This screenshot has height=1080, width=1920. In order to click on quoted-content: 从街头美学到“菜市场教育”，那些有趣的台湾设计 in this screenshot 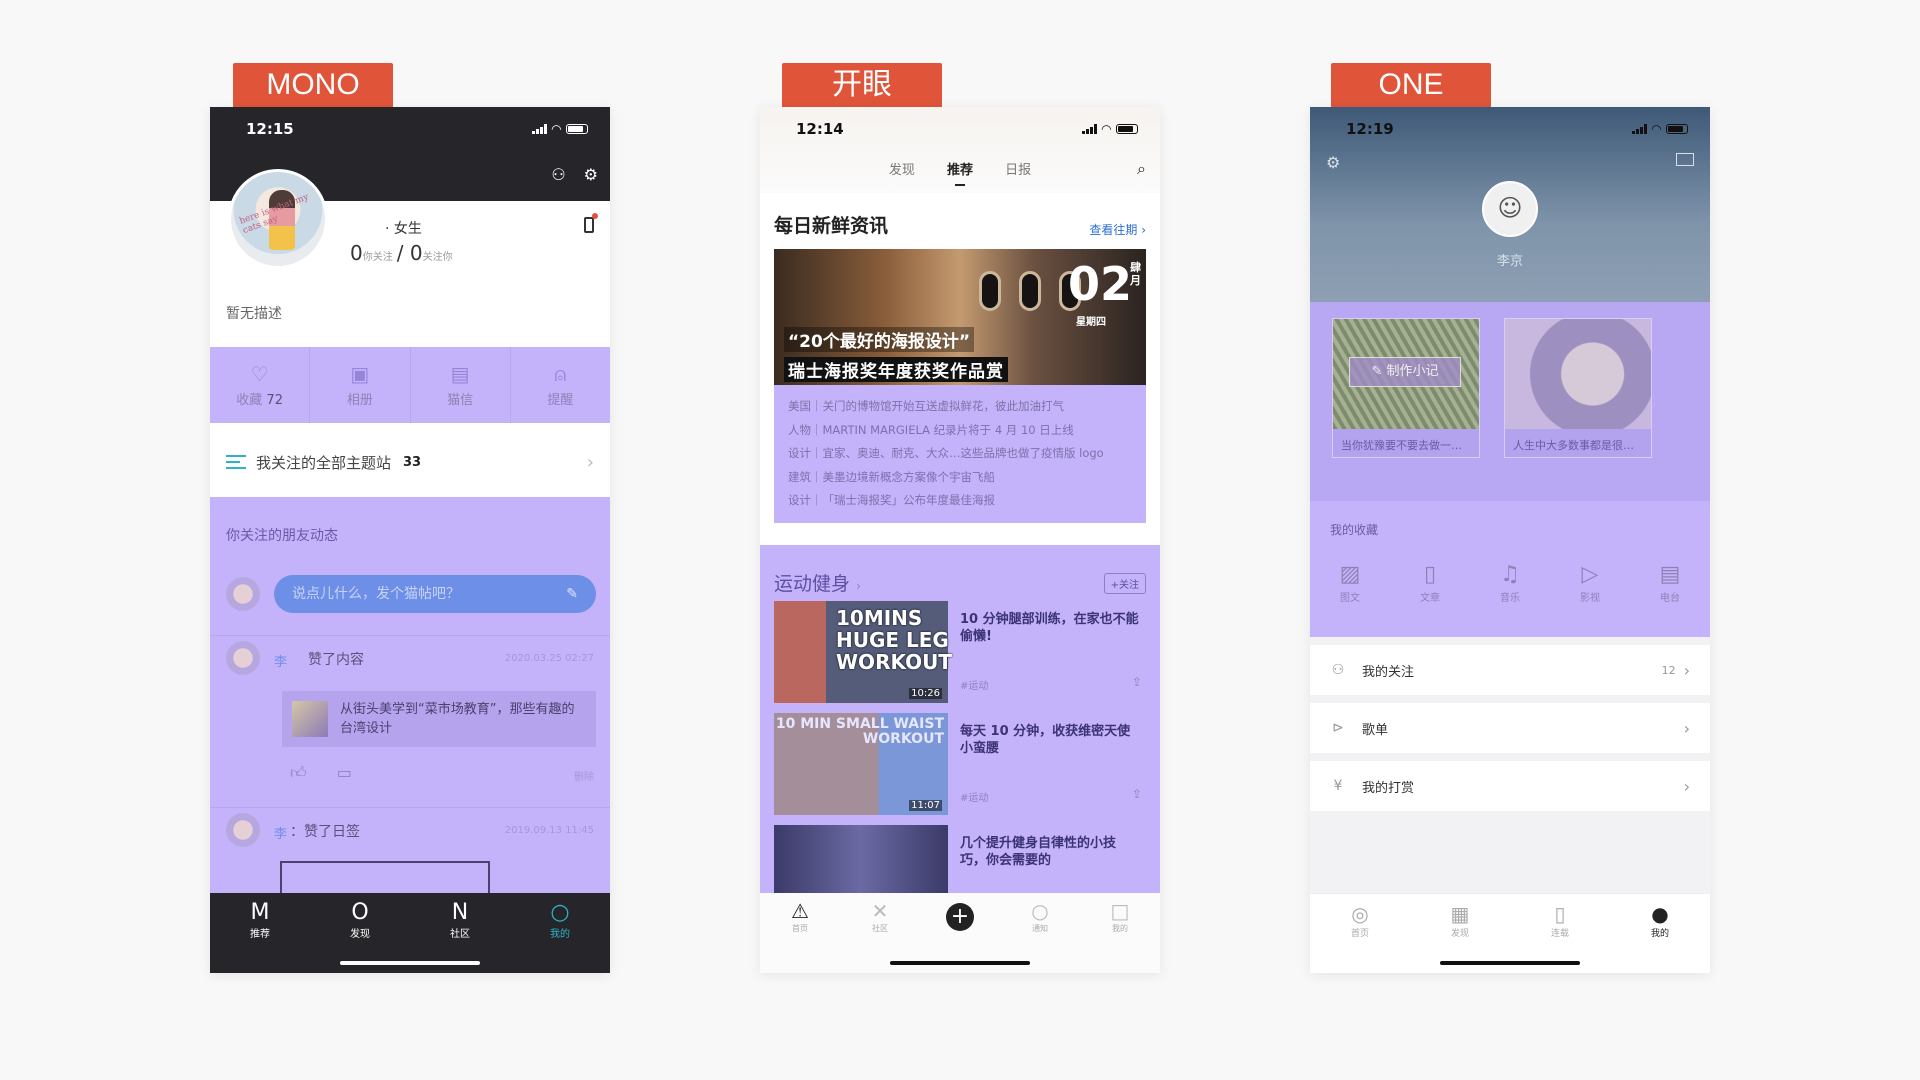, I will do `click(439, 719)`.